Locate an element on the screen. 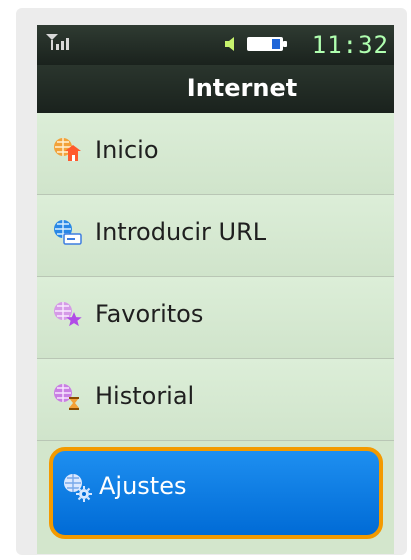 The height and width of the screenshot is (560, 411). page-title: Internet is located at coordinates (242, 88).